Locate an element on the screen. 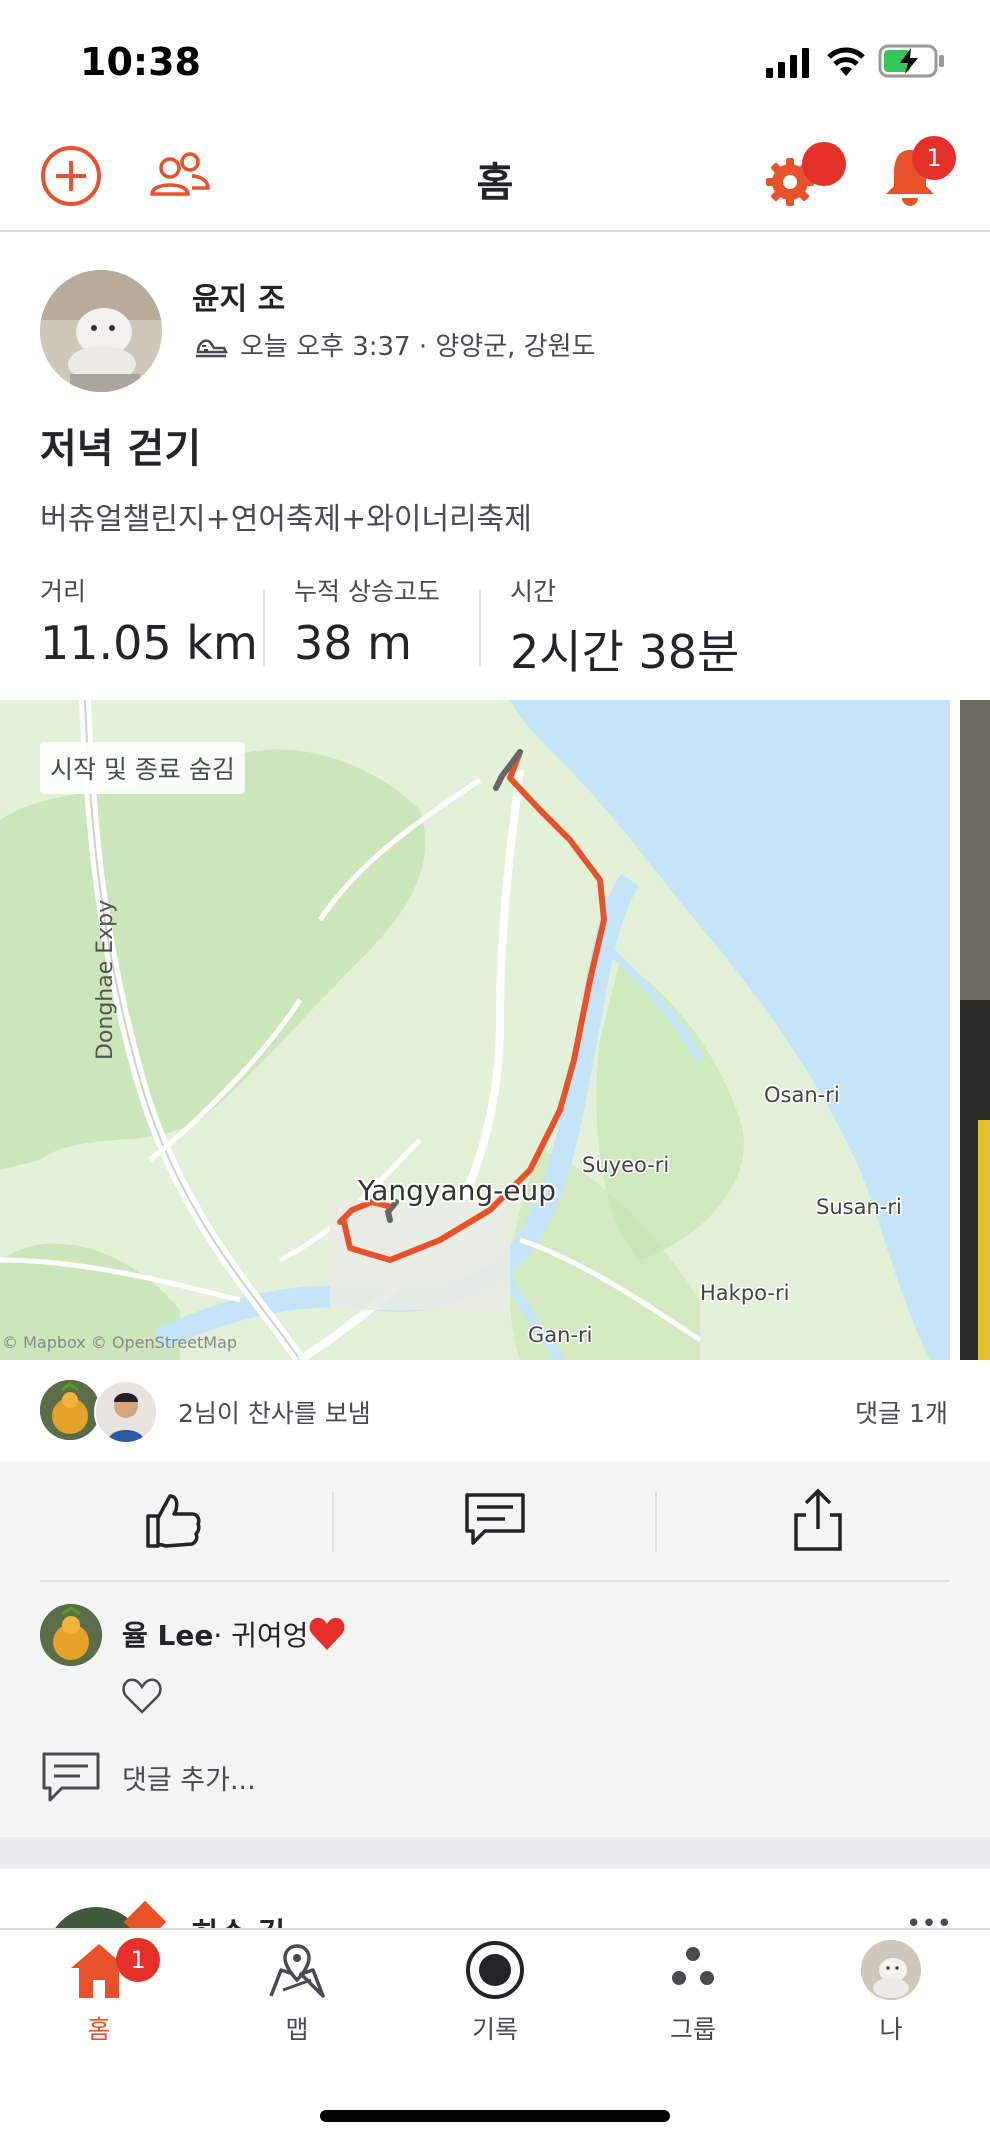 This screenshot has width=990, height=2144. stat-label-distance: 거리 is located at coordinates (63, 591).